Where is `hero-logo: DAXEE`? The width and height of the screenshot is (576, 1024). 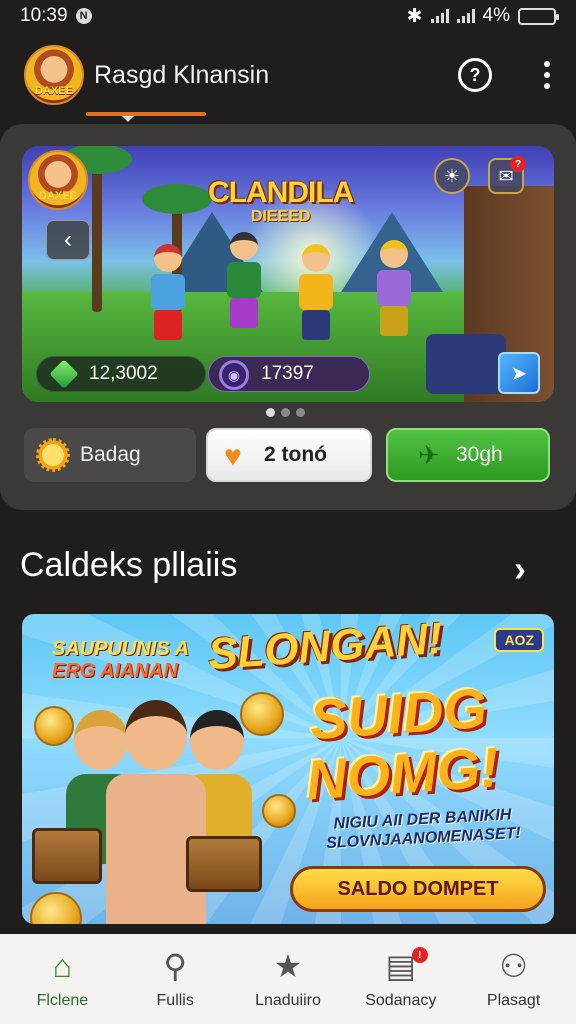
hero-logo: DAXEE is located at coordinates (58, 180).